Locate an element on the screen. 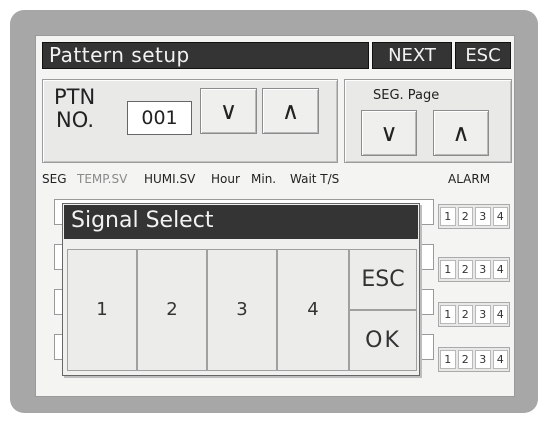  segment-page-down-button: ∨ is located at coordinates (389, 133).